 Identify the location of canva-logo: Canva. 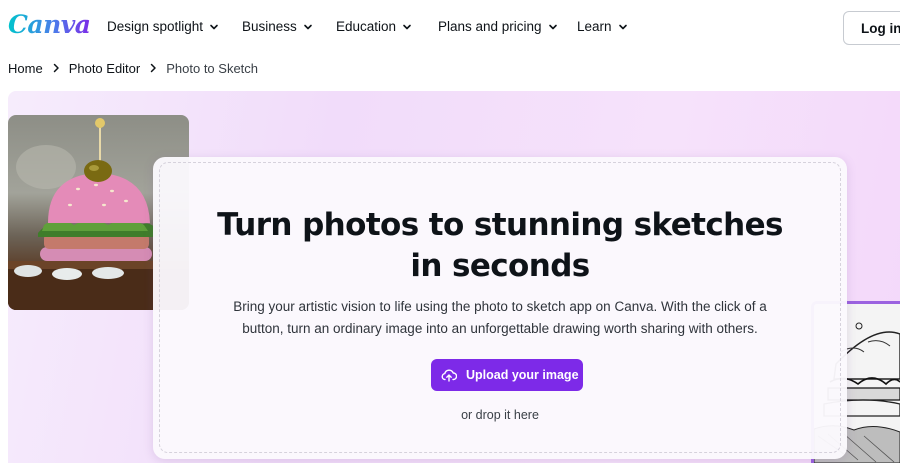
(49, 24).